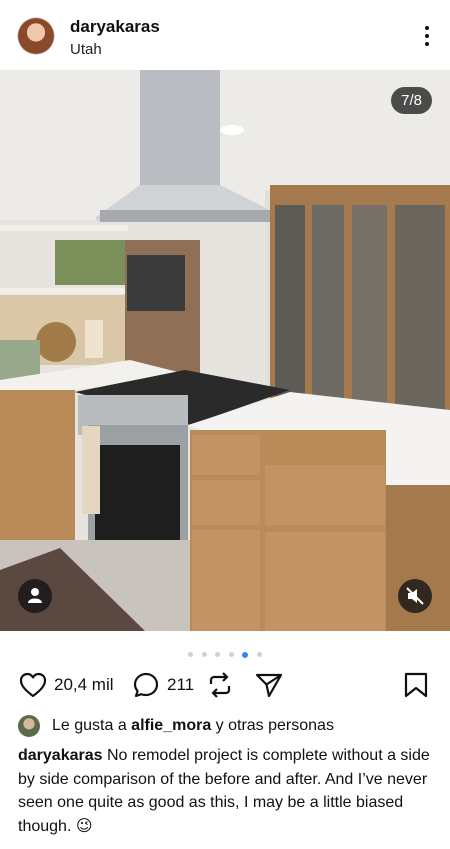  What do you see at coordinates (171, 725) in the screenshot?
I see `liked-by-user: alfie_mora` at bounding box center [171, 725].